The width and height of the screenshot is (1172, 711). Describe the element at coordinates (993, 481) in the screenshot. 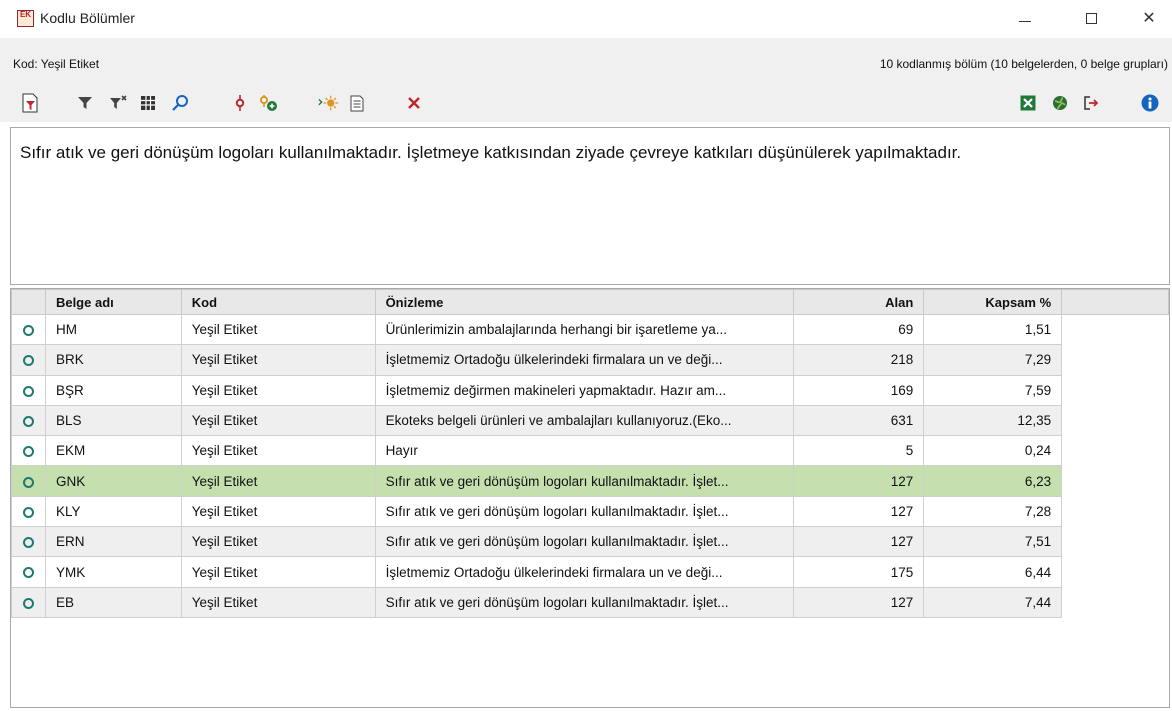

I see `cell-kapsam: 6,23` at that location.